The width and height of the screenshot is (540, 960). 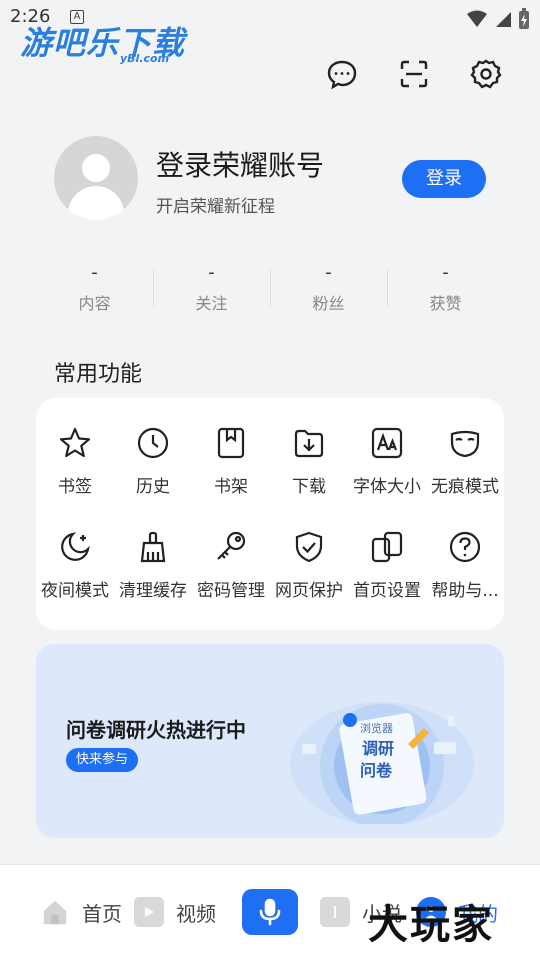 What do you see at coordinates (231, 591) in the screenshot?
I see `function-label: 密码管理` at bounding box center [231, 591].